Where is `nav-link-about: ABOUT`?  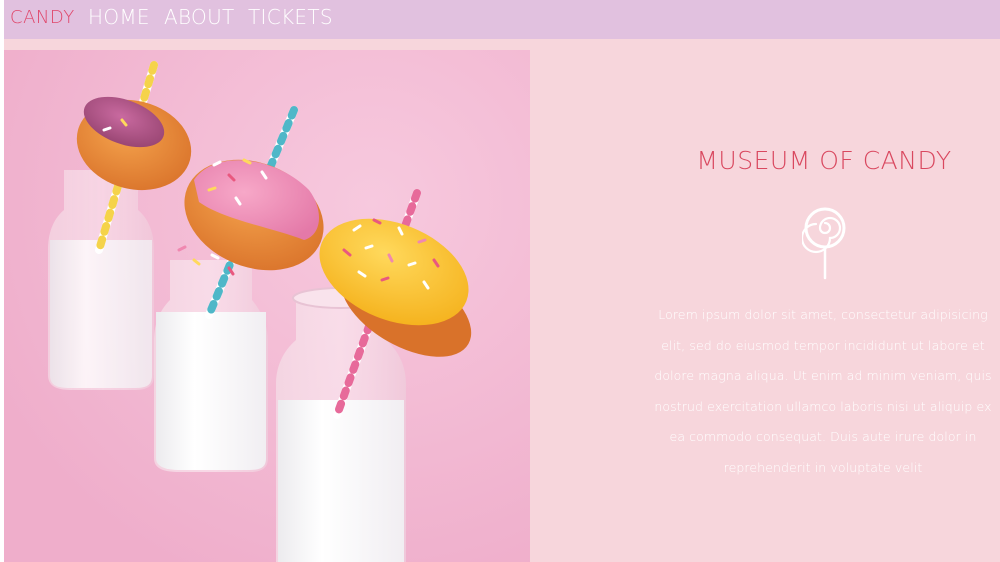
nav-link-about: ABOUT is located at coordinates (199, 17).